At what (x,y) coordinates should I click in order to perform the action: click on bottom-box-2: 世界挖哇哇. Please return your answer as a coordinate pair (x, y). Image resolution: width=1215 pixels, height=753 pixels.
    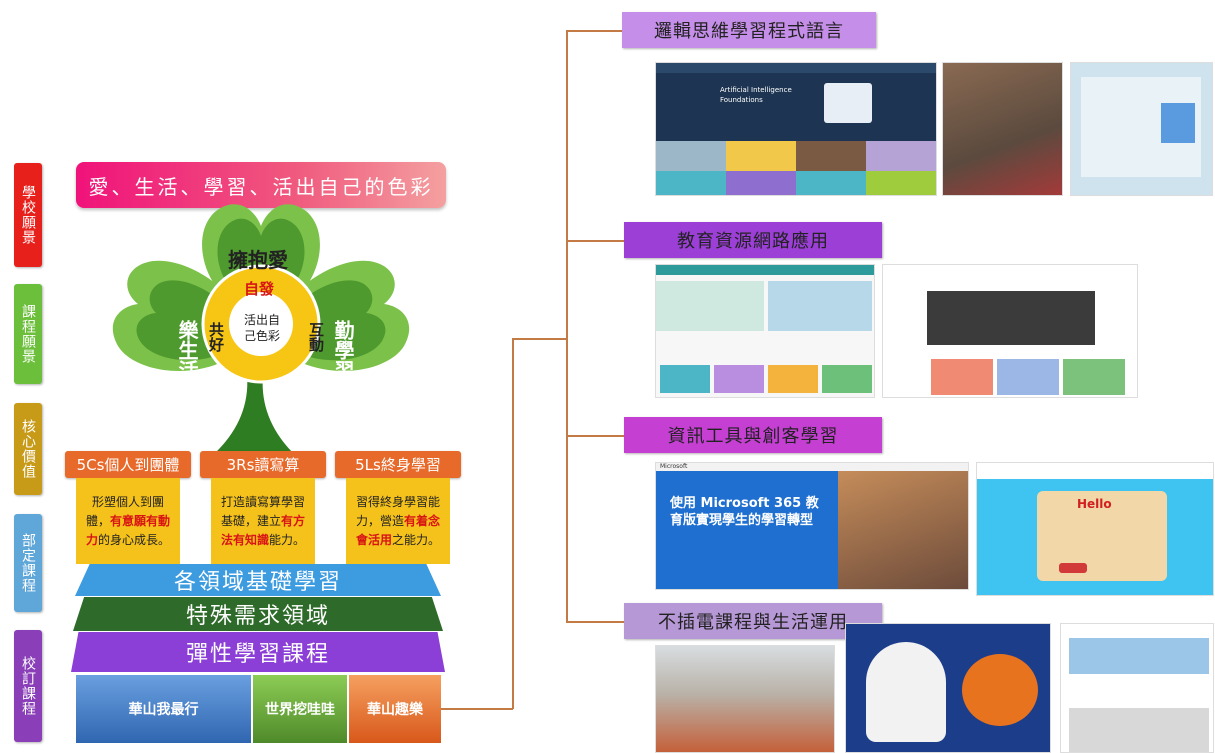
    Looking at the image, I should click on (300, 709).